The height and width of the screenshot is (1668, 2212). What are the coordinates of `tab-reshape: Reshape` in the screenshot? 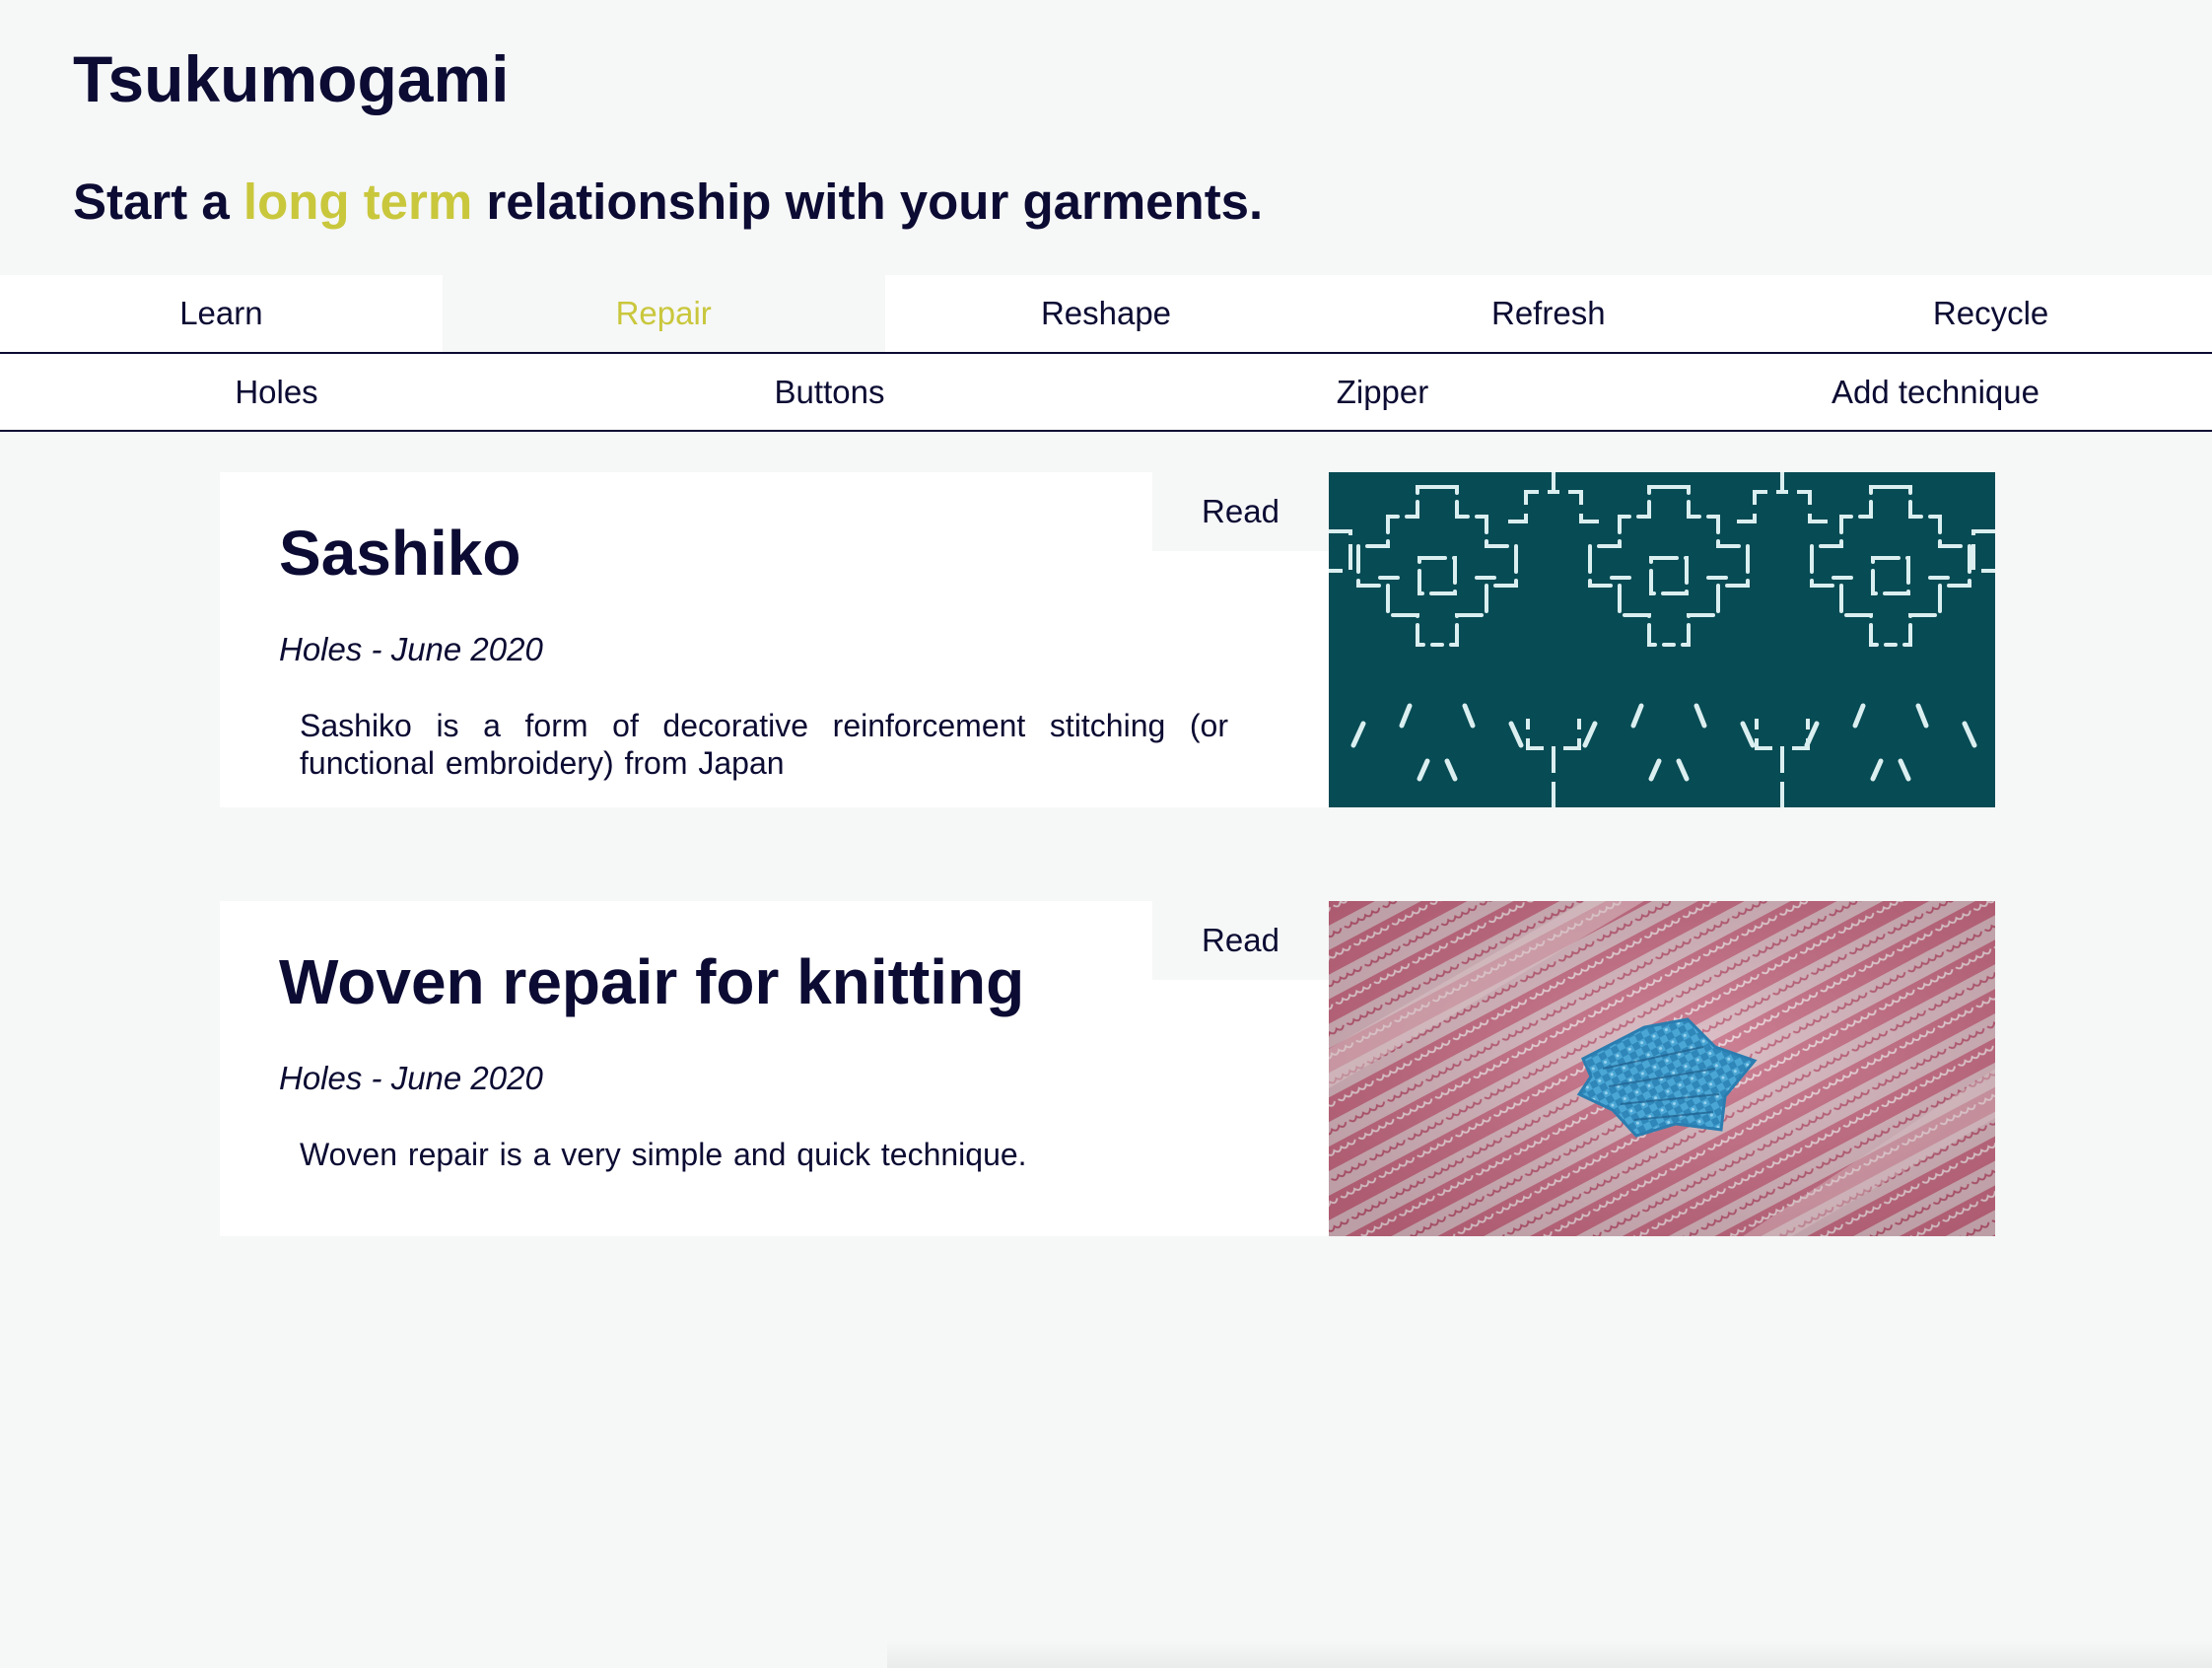 It's located at (1107, 313).